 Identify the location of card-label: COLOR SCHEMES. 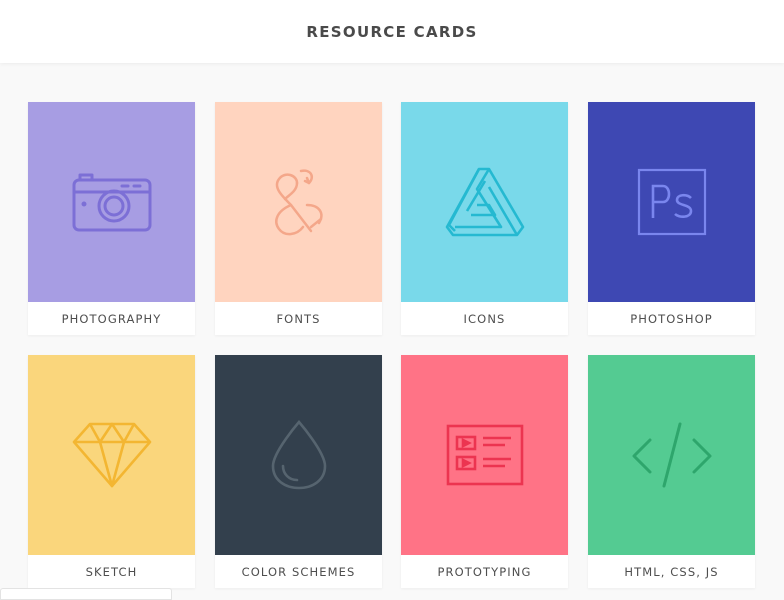
(298, 572).